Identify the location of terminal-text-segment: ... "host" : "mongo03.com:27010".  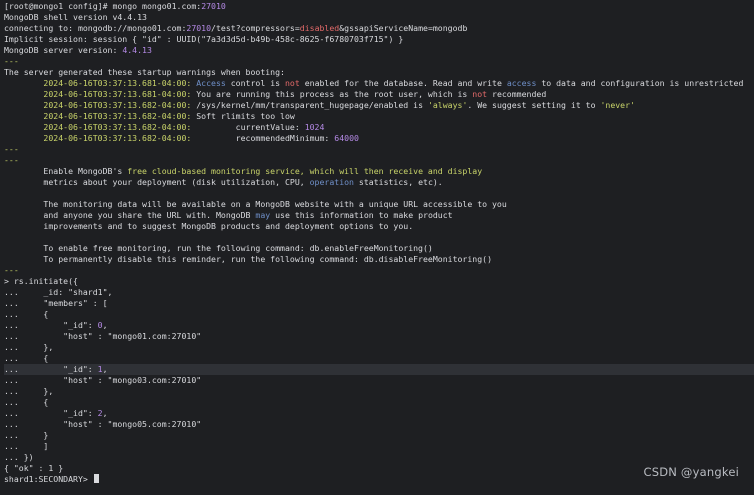
(103, 380).